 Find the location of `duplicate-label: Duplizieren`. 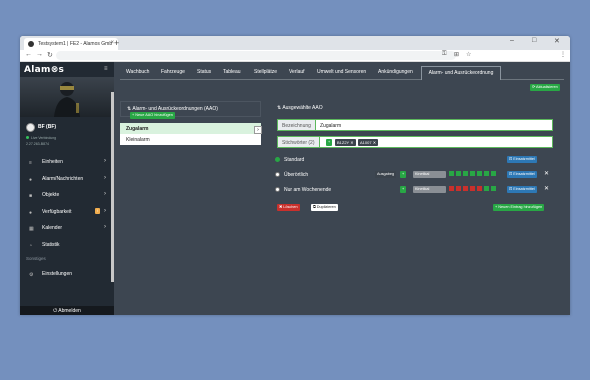

duplicate-label: Duplizieren is located at coordinates (326, 207).